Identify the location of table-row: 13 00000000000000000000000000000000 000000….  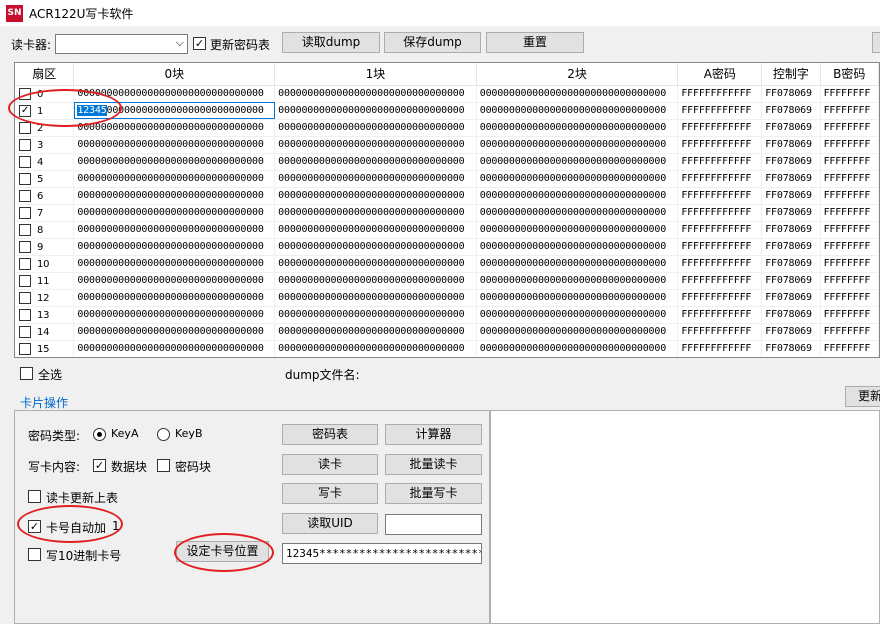
(447, 315).